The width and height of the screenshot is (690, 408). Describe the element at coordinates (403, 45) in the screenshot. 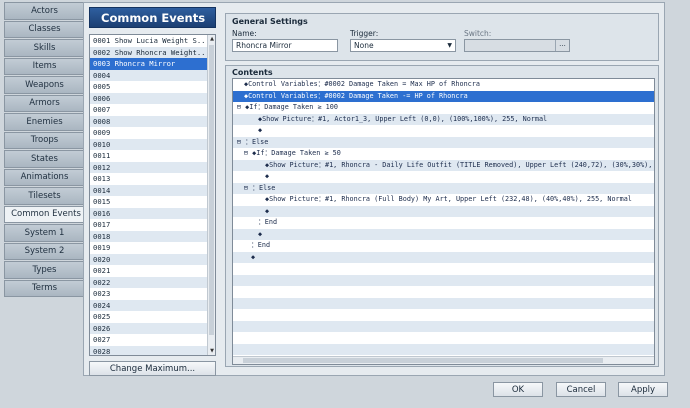

I see `trigger-select: None ▼` at that location.